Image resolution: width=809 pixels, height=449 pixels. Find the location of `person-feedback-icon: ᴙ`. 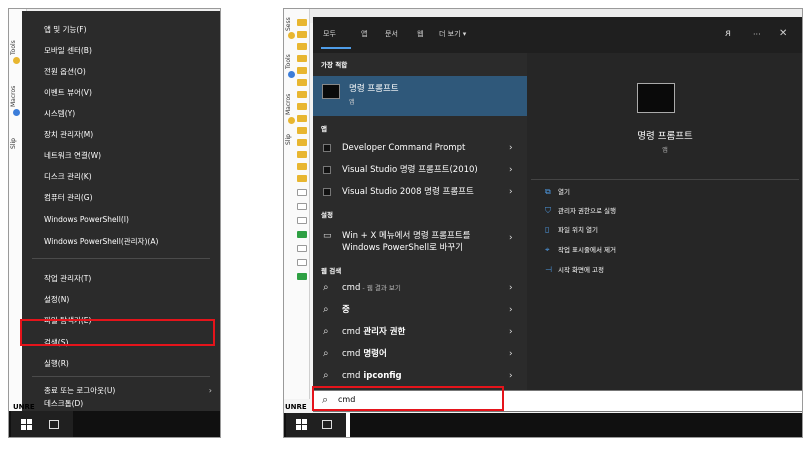

person-feedback-icon: ᴙ is located at coordinates (728, 33).